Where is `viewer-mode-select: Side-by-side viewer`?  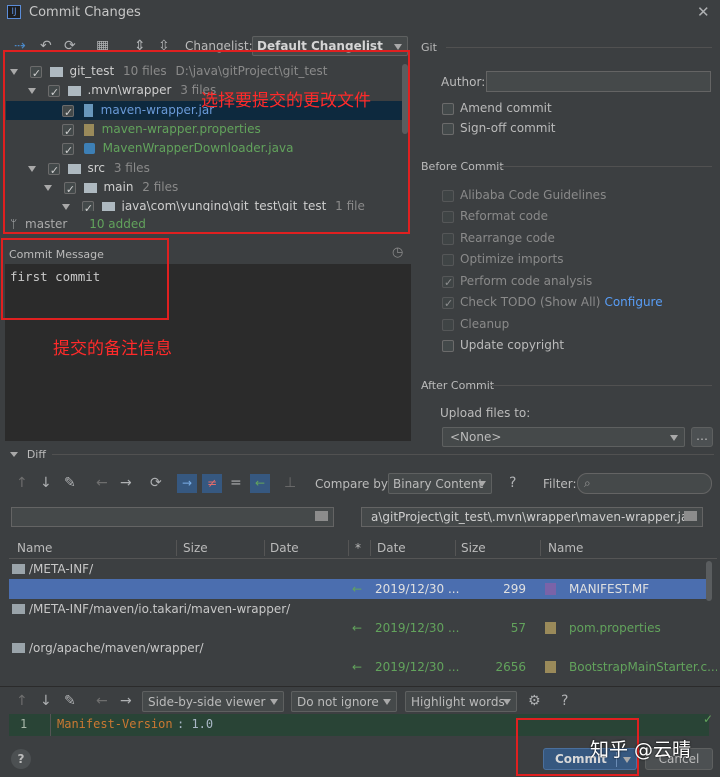 viewer-mode-select: Side-by-side viewer is located at coordinates (213, 701).